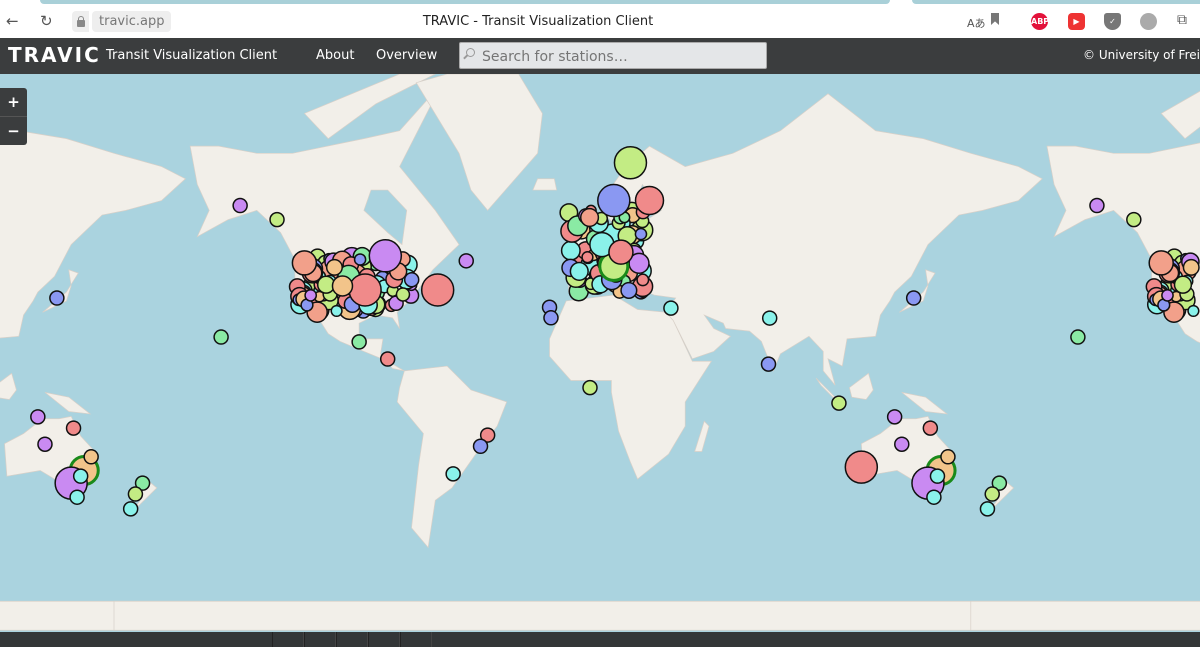 The height and width of the screenshot is (647, 1200). Describe the element at coordinates (470, 52) in the screenshot. I see `search-icon` at that location.